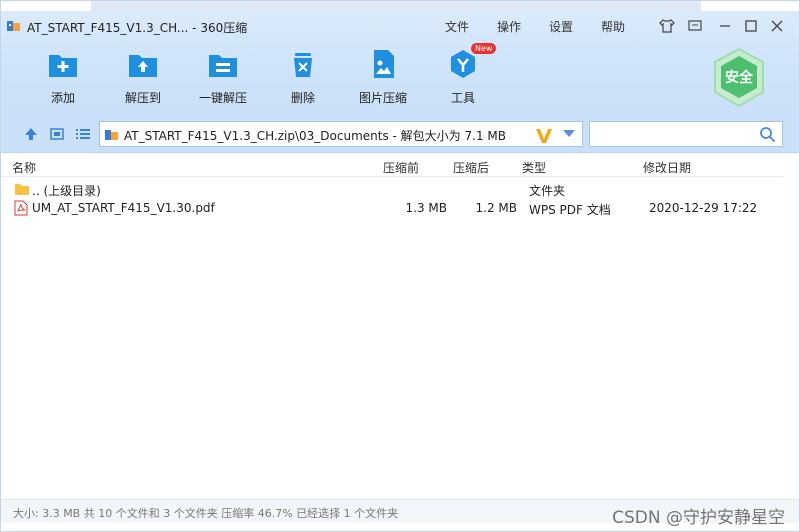 The width and height of the screenshot is (800, 532). Describe the element at coordinates (496, 208) in the screenshot. I see `file-size-after: 1.2 MB` at that location.